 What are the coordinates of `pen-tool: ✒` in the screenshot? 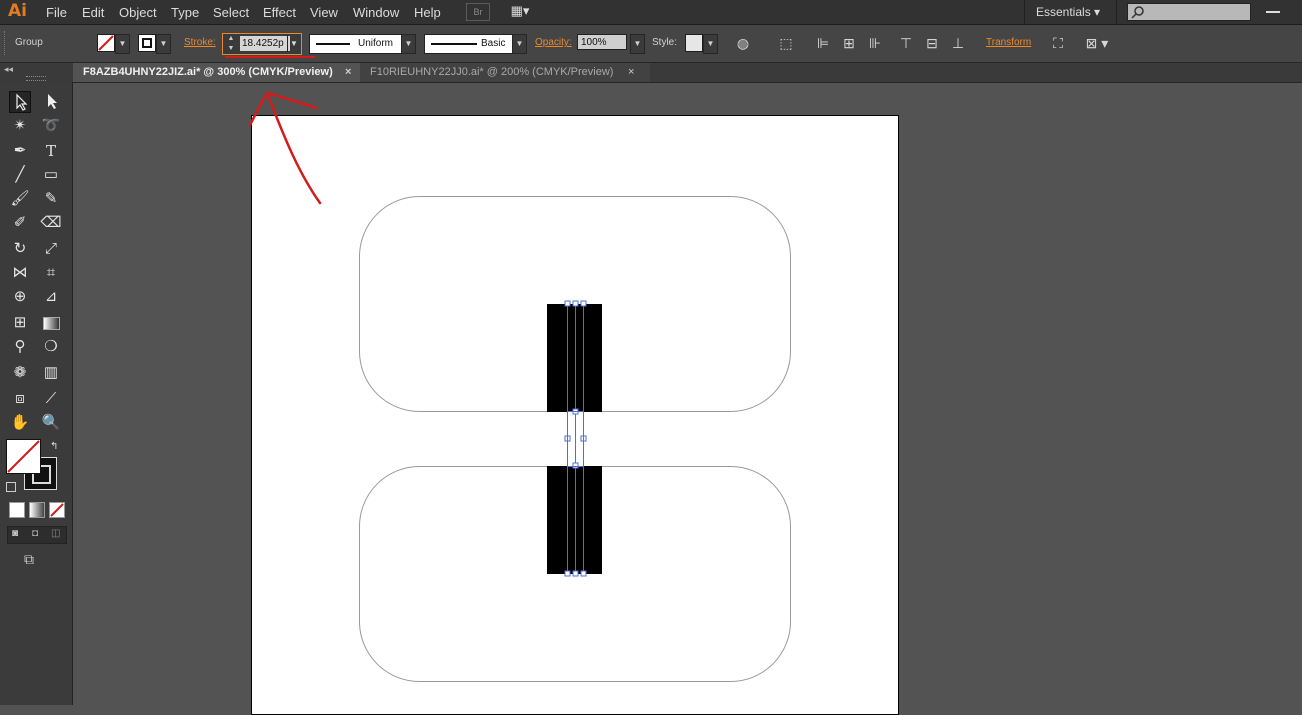 It's located at (20, 151).